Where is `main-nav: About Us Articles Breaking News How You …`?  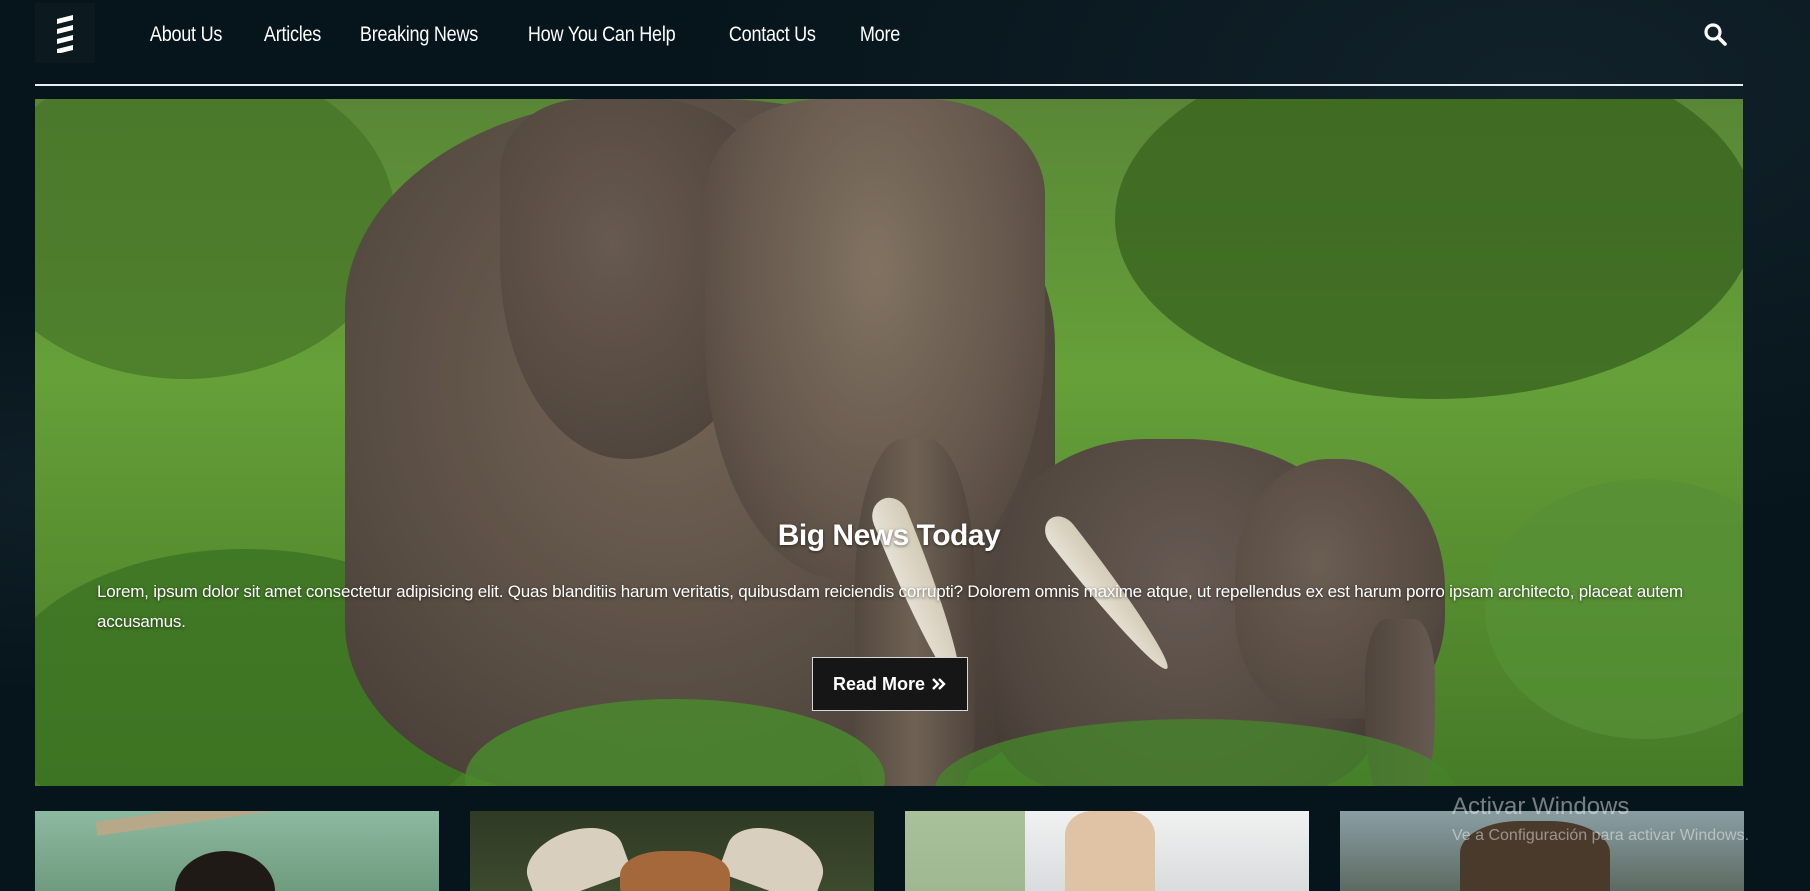
main-nav: About Us Articles Breaking News How You … is located at coordinates (530, 35).